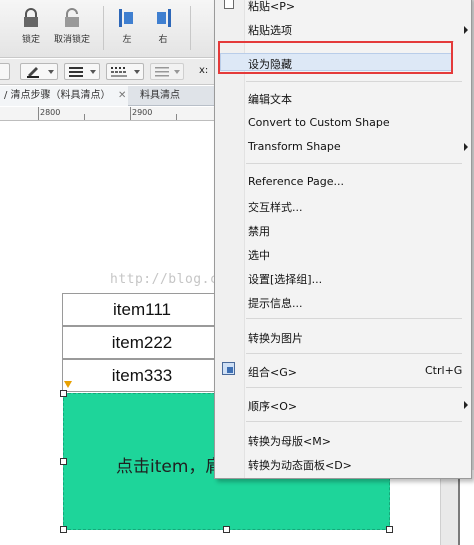 The height and width of the screenshot is (545, 474). Describe the element at coordinates (300, 465) in the screenshot. I see `menu-item-convert-dynamic-panel: 转换为动态面板<D>` at that location.